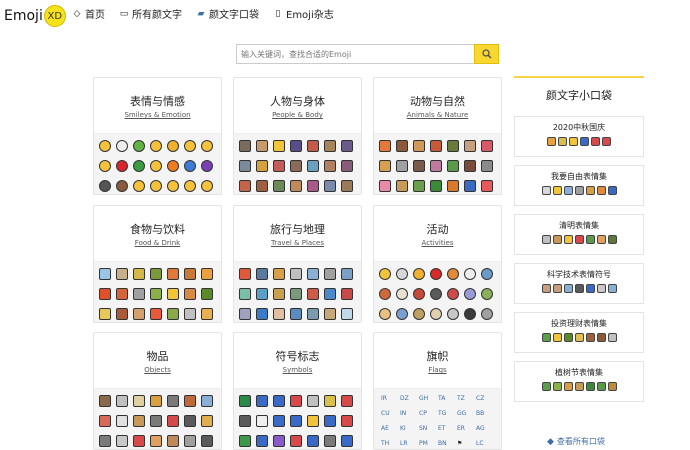  I want to click on flag-code: IR, so click(388, 399).